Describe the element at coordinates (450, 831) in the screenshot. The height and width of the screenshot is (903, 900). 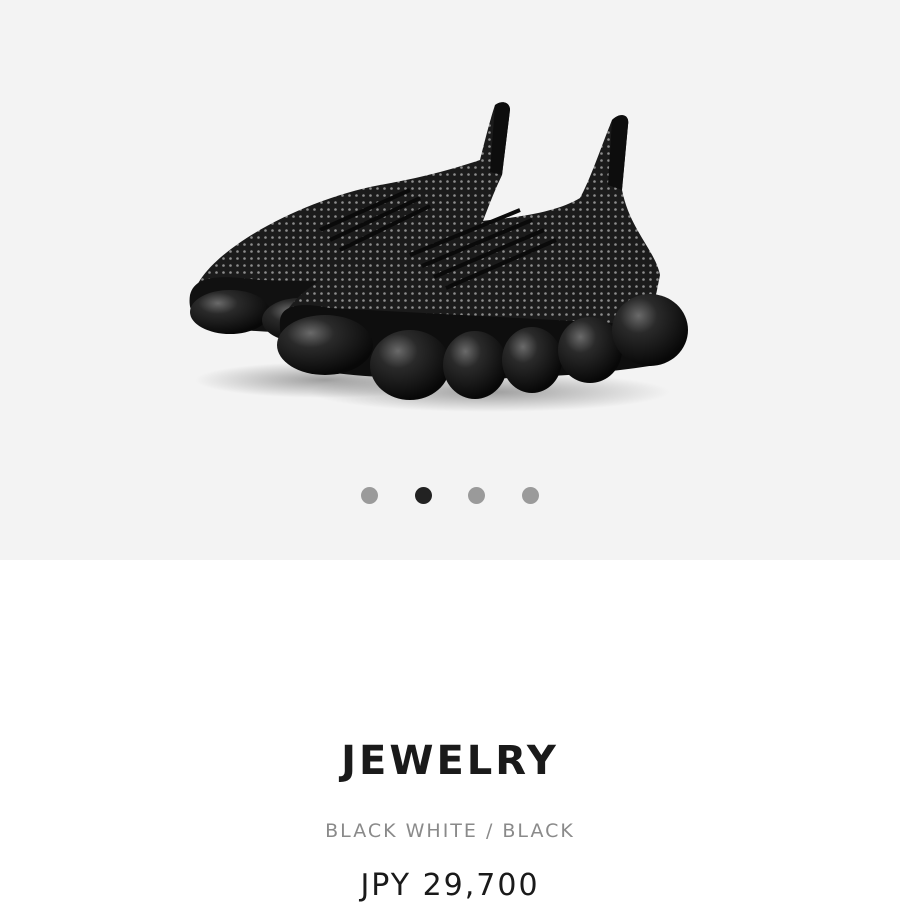
I see `product-color: BLACK WHITE / BLACK` at that location.